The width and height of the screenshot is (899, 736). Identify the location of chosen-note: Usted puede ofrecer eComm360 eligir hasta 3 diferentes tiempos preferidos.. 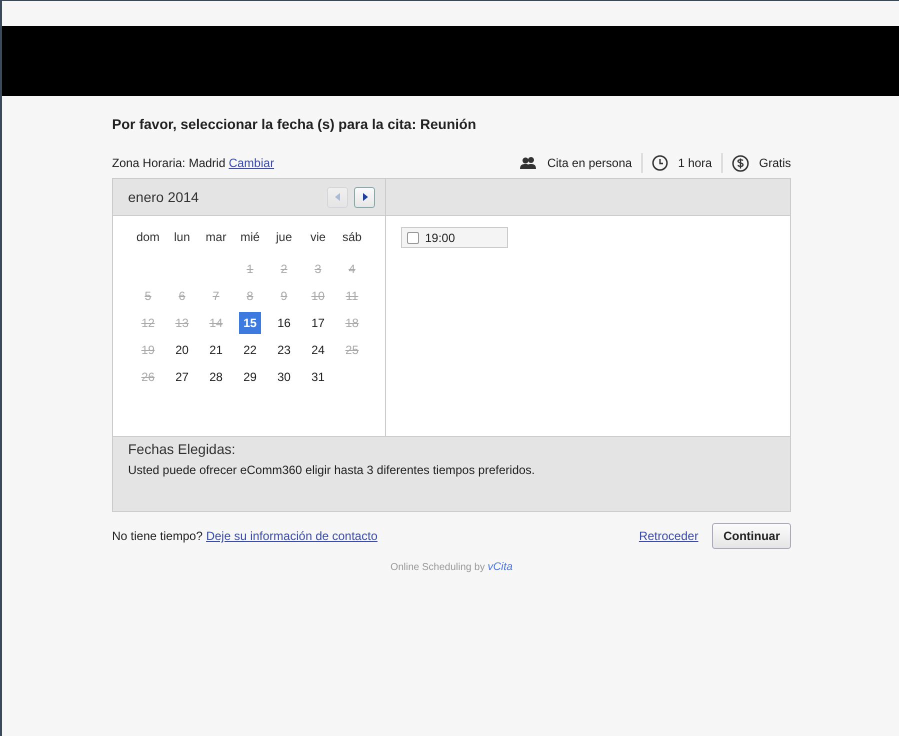
(332, 470).